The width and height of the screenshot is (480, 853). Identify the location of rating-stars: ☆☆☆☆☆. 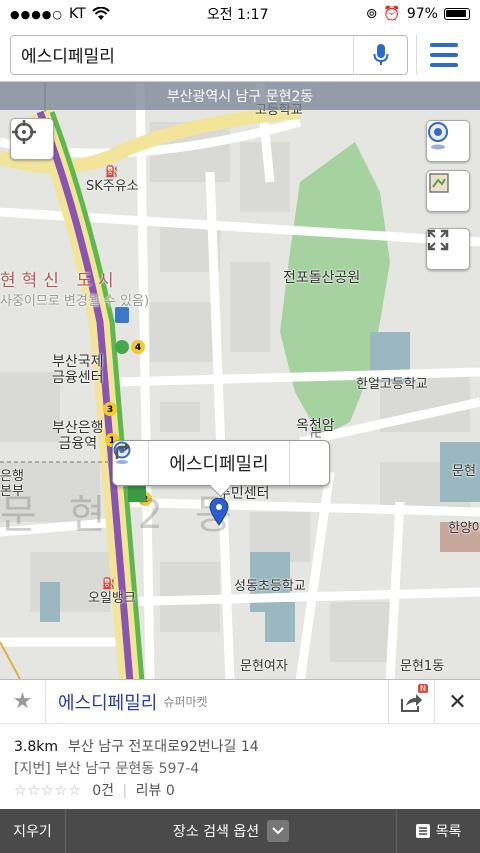
(48, 791).